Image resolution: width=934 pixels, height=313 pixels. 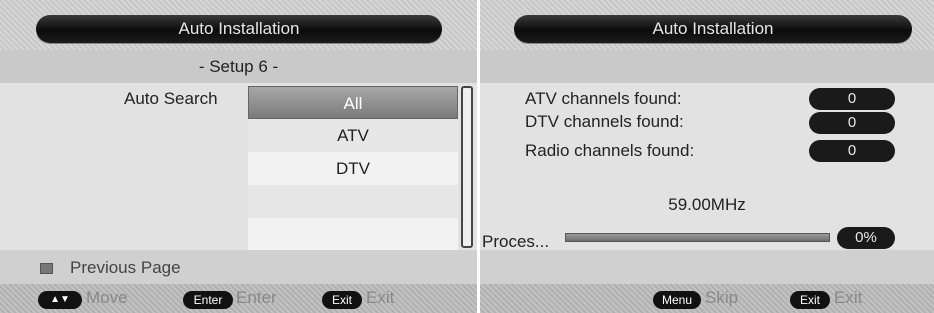 What do you see at coordinates (353, 135) in the screenshot?
I see `option-atv: ATV` at bounding box center [353, 135].